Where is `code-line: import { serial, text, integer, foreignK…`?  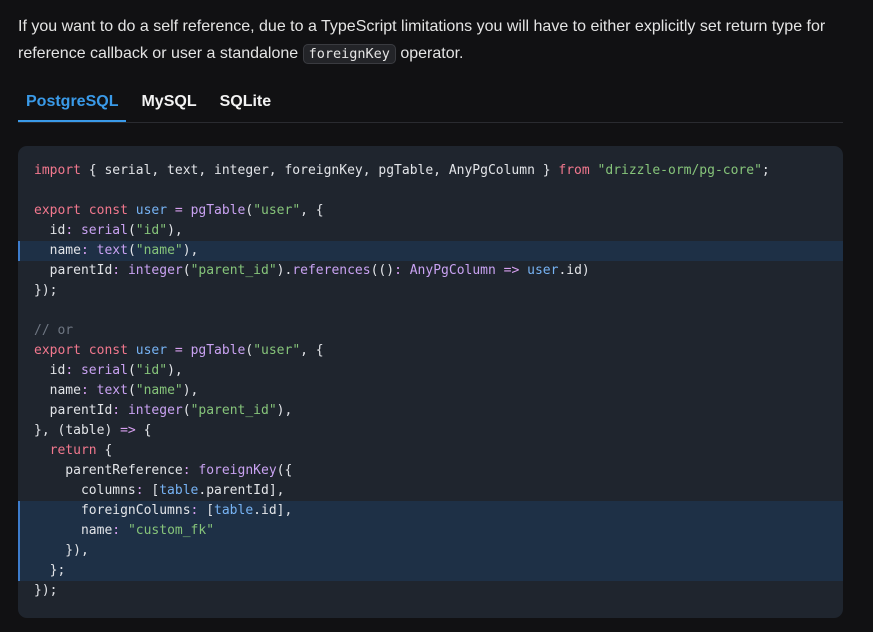 code-line: import { serial, text, integer, foreignK… is located at coordinates (430, 171).